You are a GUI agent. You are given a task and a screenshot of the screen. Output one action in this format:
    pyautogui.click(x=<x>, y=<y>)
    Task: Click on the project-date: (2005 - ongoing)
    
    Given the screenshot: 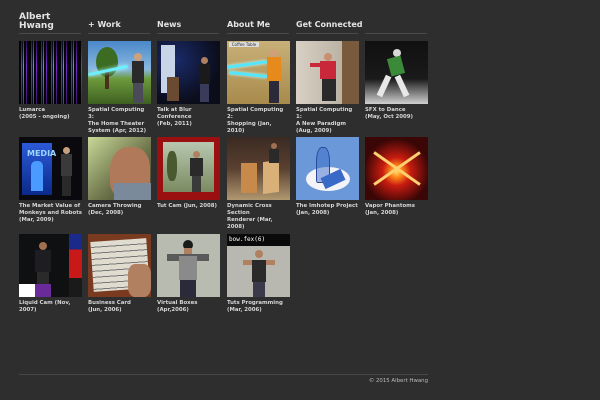 What is the action you would take?
    pyautogui.click(x=44, y=117)
    